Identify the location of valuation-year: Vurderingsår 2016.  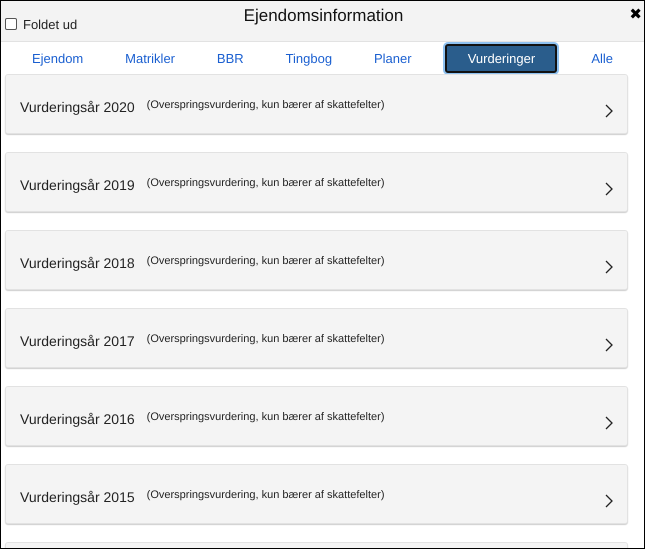
(77, 419).